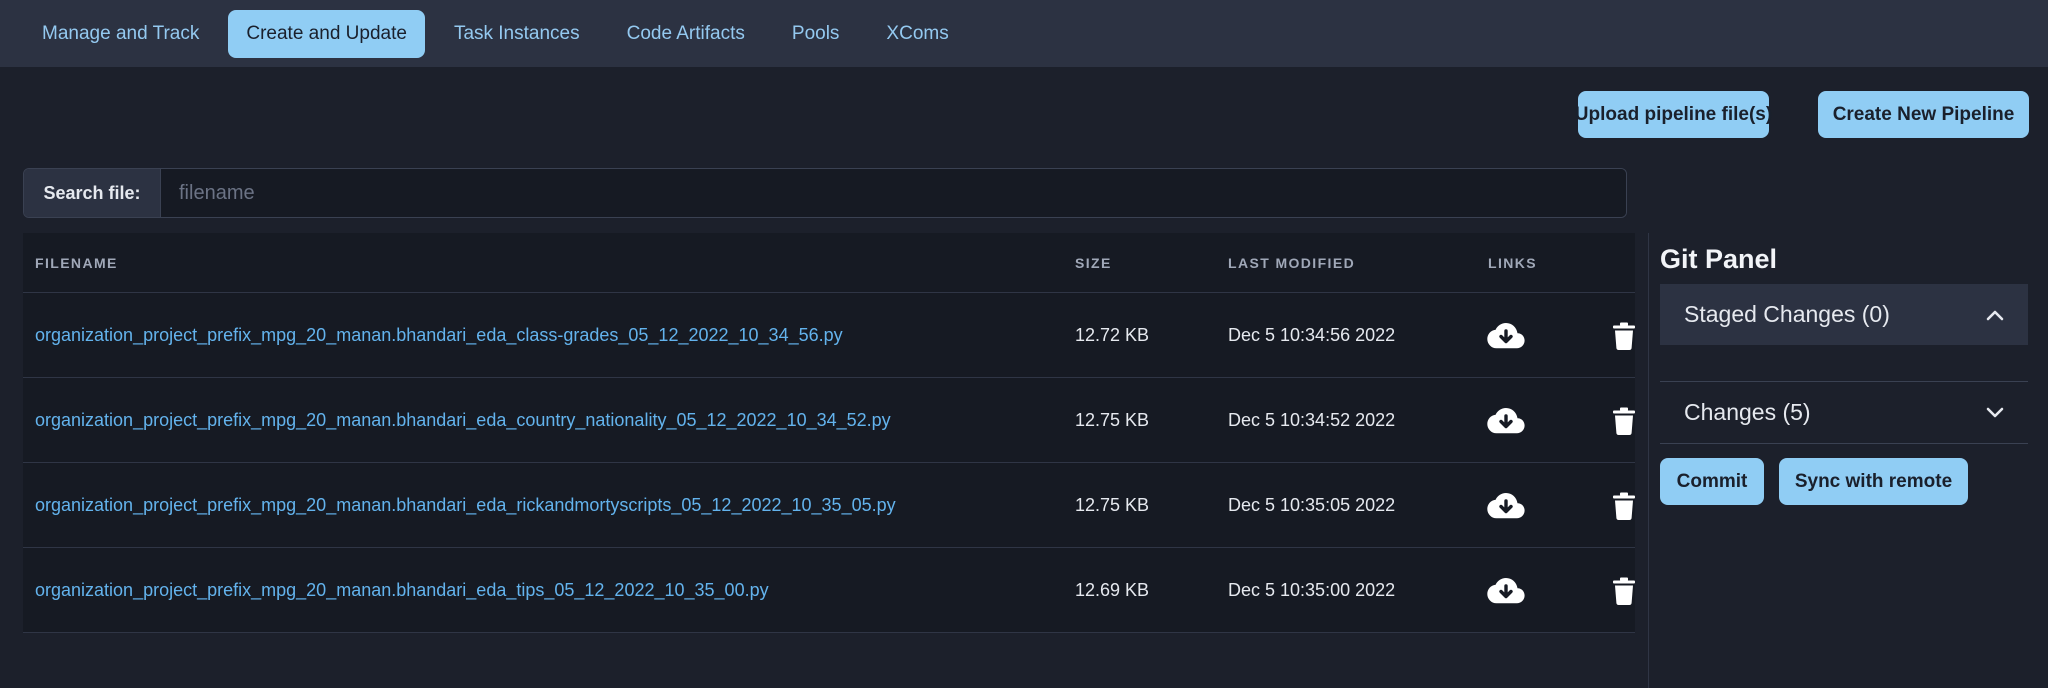  What do you see at coordinates (1312, 590) in the screenshot?
I see `file-modified: Dec 5 10:35:00 2022` at bounding box center [1312, 590].